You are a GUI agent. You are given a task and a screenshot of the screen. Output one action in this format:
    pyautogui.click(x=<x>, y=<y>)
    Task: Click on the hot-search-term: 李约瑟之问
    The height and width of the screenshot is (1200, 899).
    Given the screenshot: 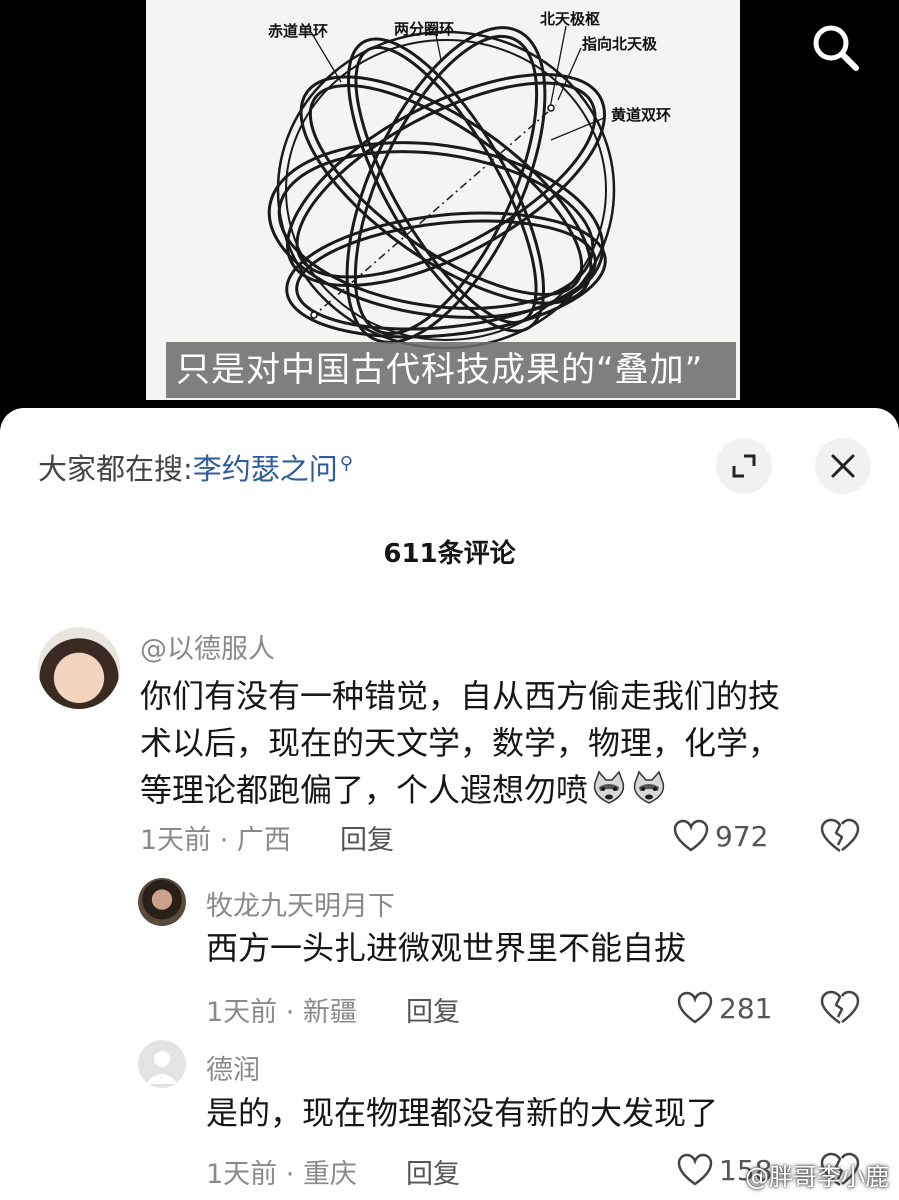 What is the action you would take?
    pyautogui.click(x=265, y=469)
    